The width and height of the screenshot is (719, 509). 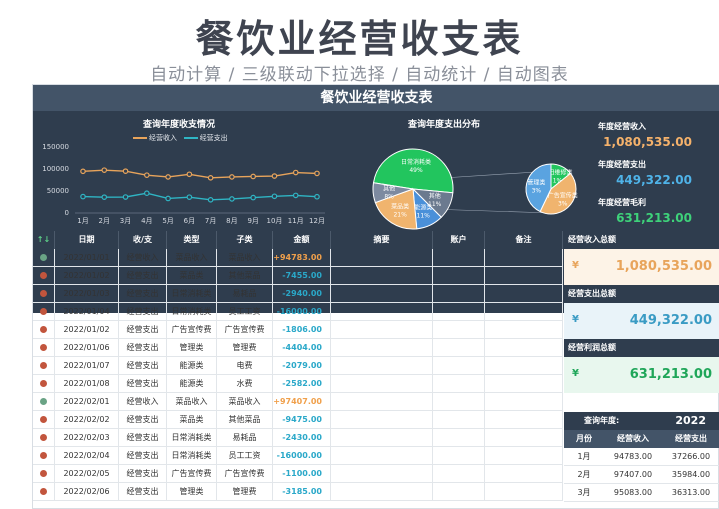 What do you see at coordinates (302, 420) in the screenshot?
I see `cell-amount: -9475.00` at bounding box center [302, 420].